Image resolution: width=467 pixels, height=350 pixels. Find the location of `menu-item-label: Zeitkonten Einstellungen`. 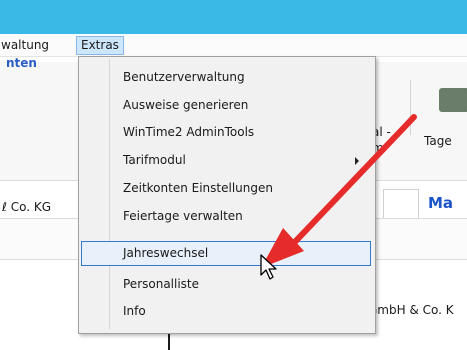

menu-item-label: Zeitkonten Einstellungen is located at coordinates (198, 188).